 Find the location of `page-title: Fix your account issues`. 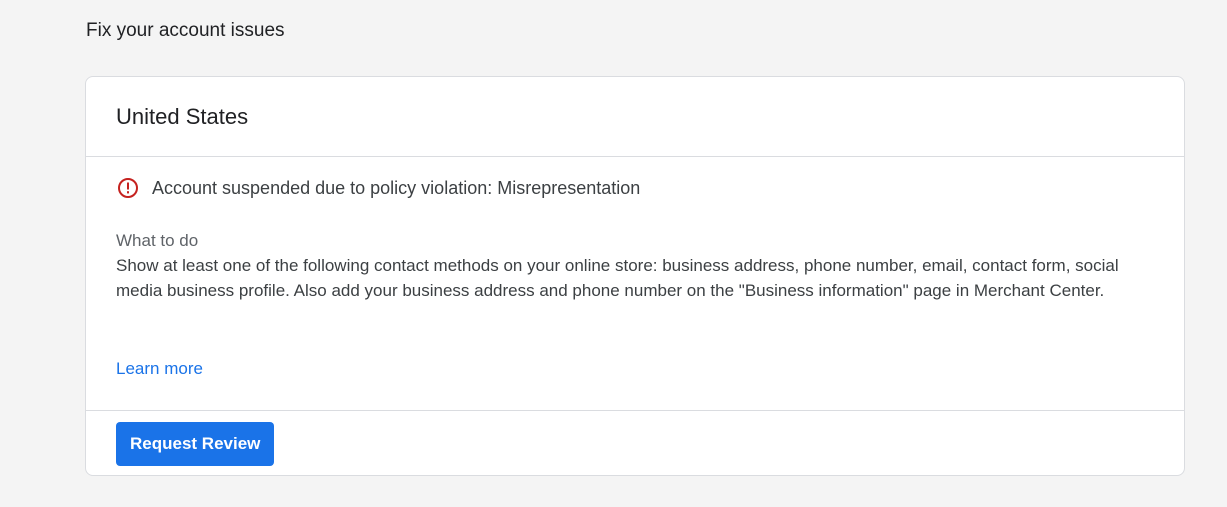

page-title: Fix your account issues is located at coordinates (185, 30).